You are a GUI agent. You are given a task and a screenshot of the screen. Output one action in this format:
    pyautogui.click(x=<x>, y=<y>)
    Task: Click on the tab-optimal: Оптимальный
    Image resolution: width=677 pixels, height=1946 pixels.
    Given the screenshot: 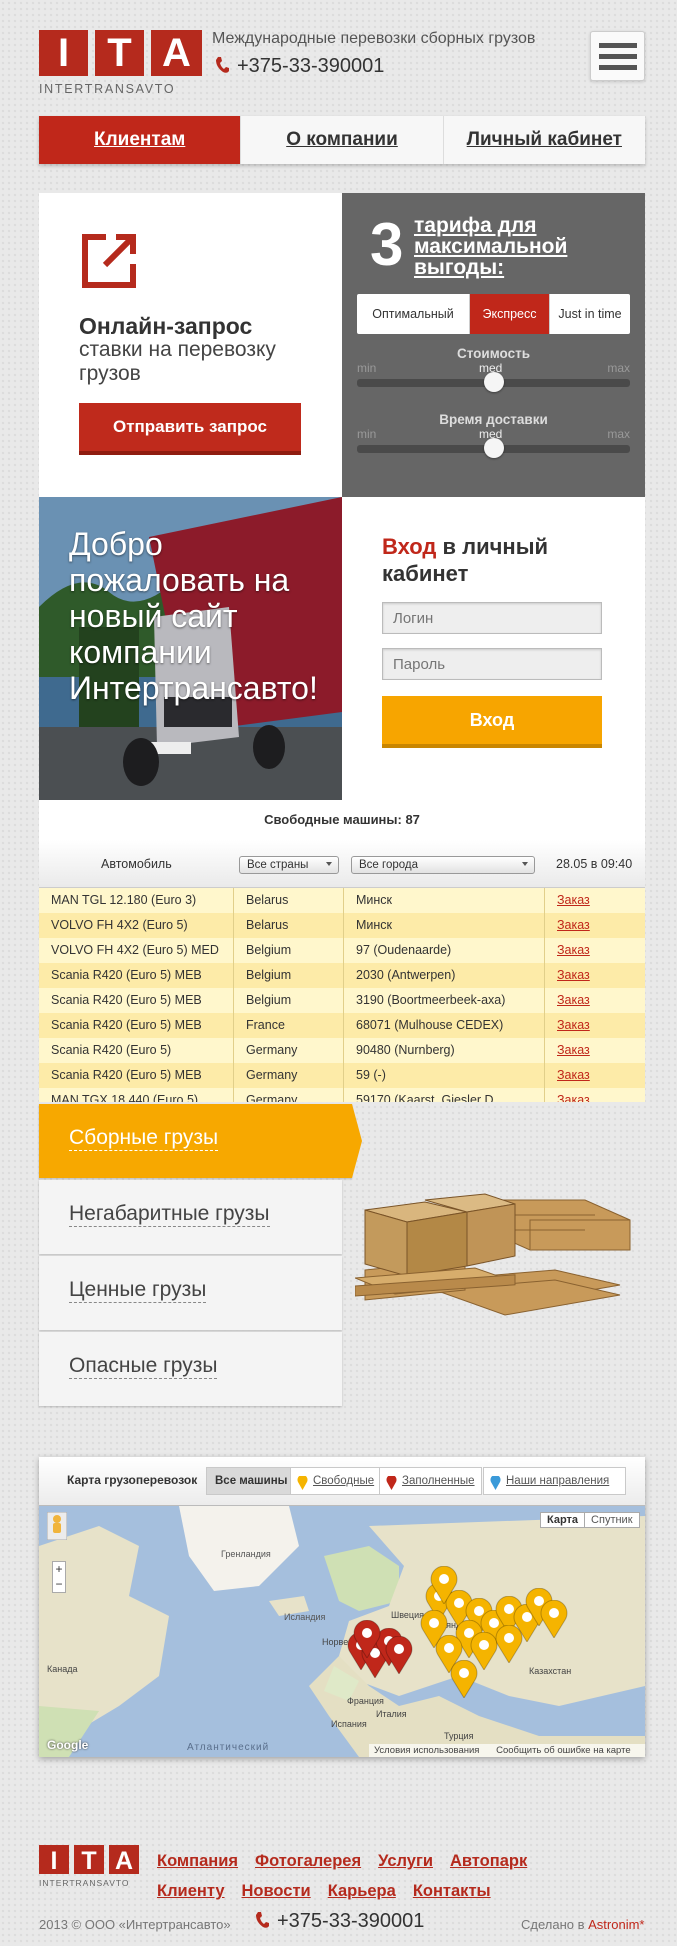 What is the action you would take?
    pyautogui.click(x=413, y=314)
    